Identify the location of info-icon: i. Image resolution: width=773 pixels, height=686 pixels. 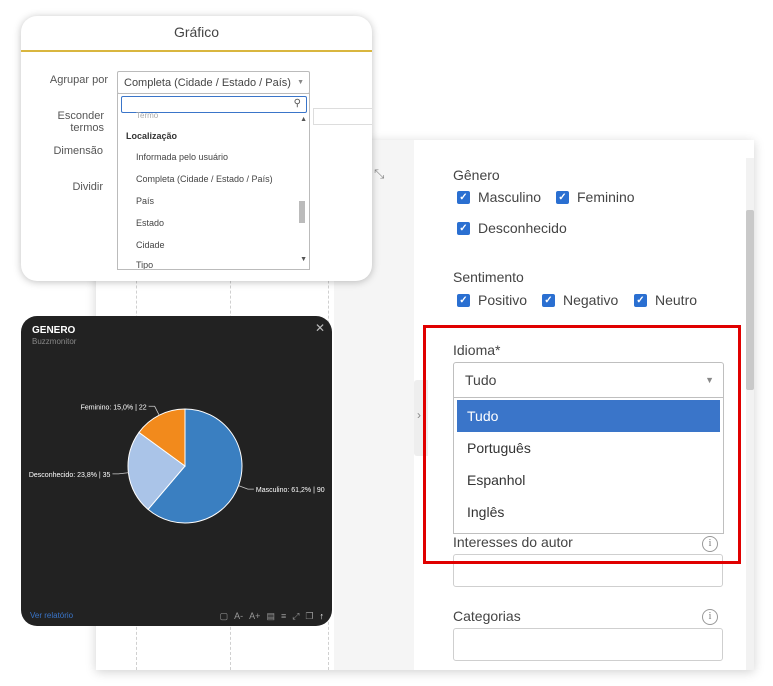
(710, 617).